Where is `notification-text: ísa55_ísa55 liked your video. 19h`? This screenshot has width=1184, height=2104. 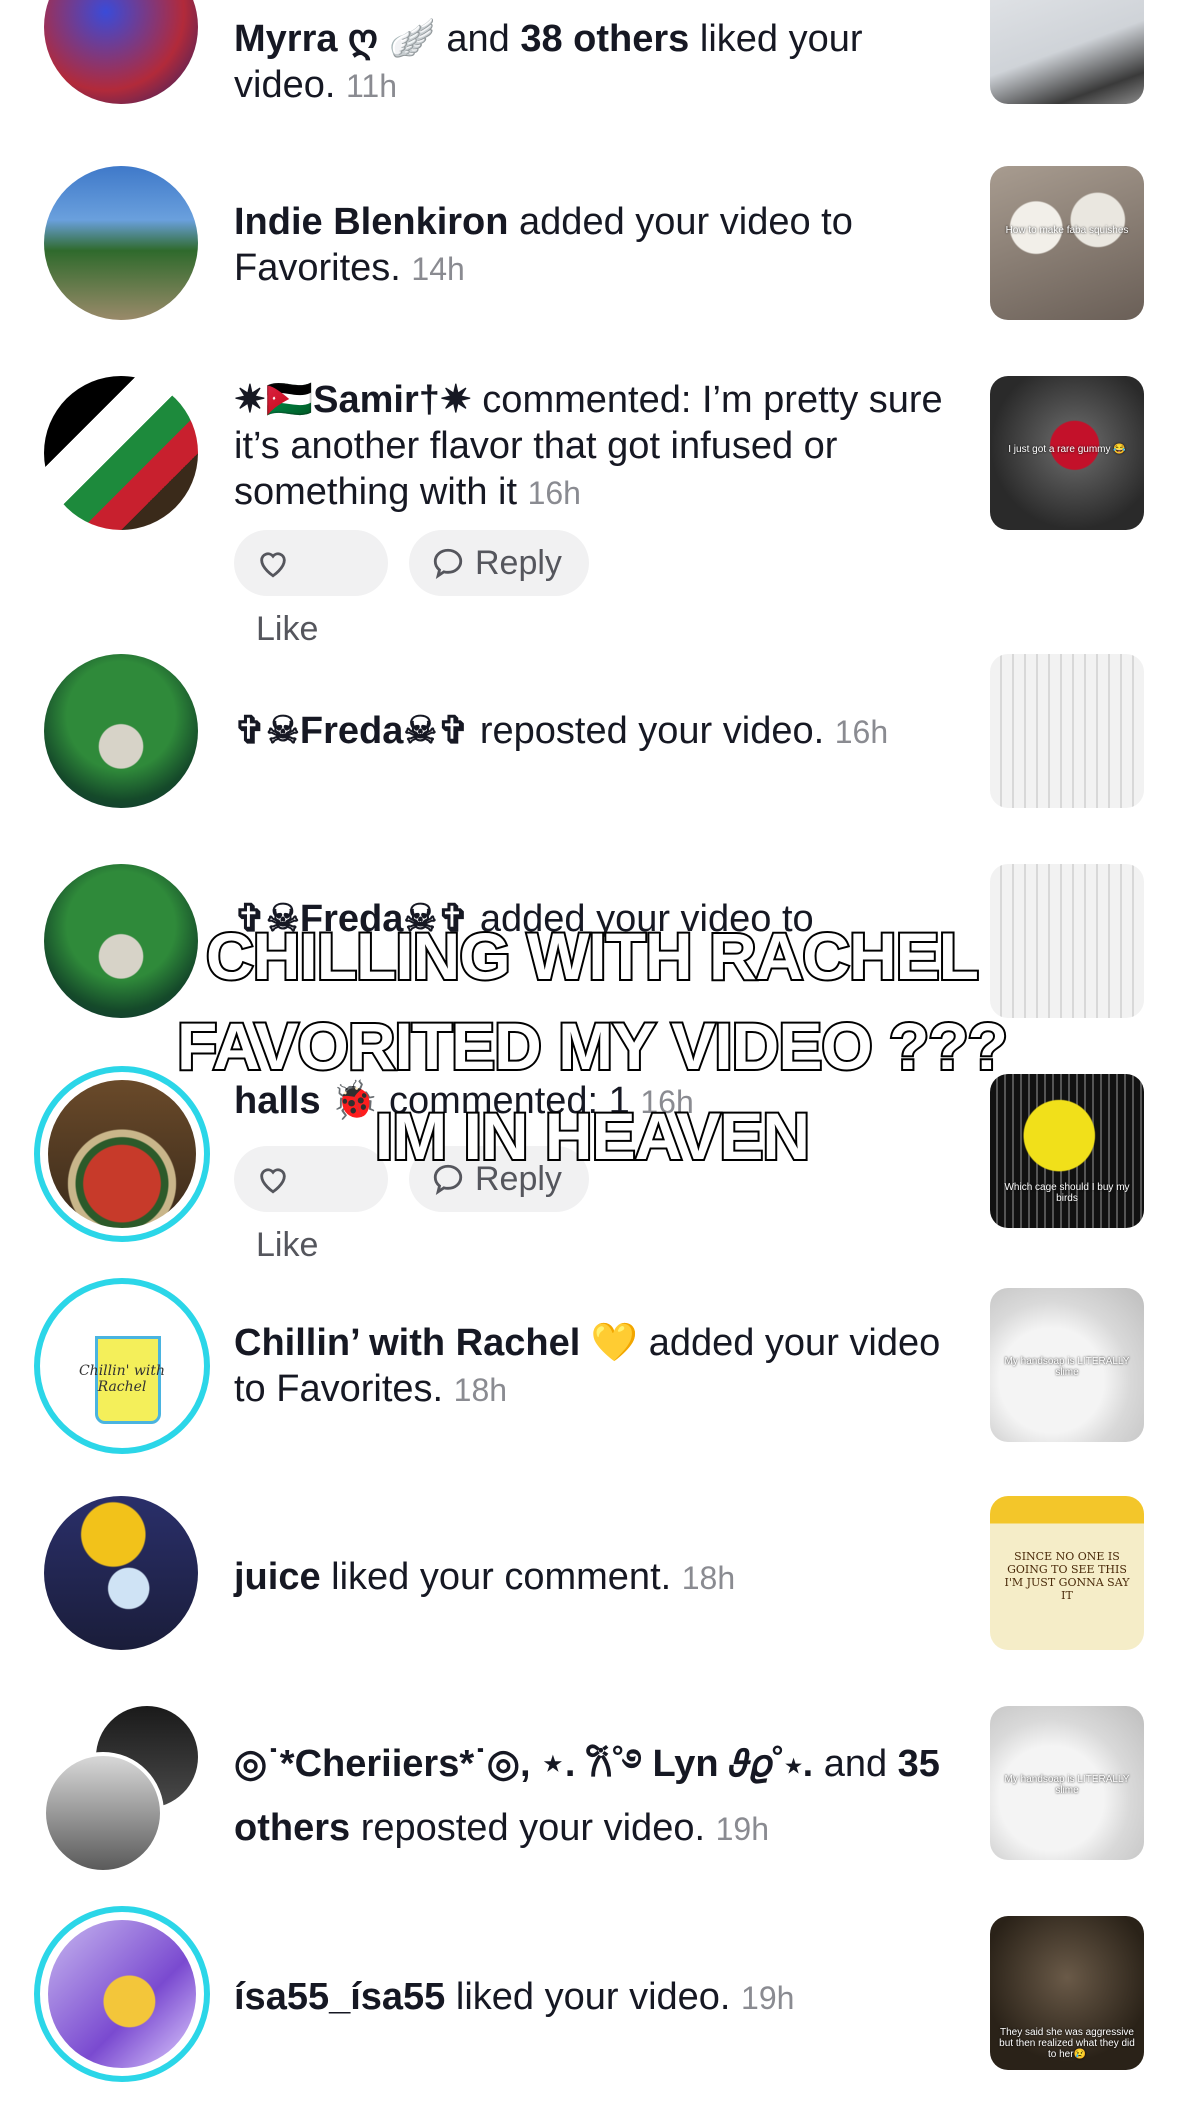
notification-text: ísa55_ísa55 liked your video. 19h is located at coordinates (594, 1997).